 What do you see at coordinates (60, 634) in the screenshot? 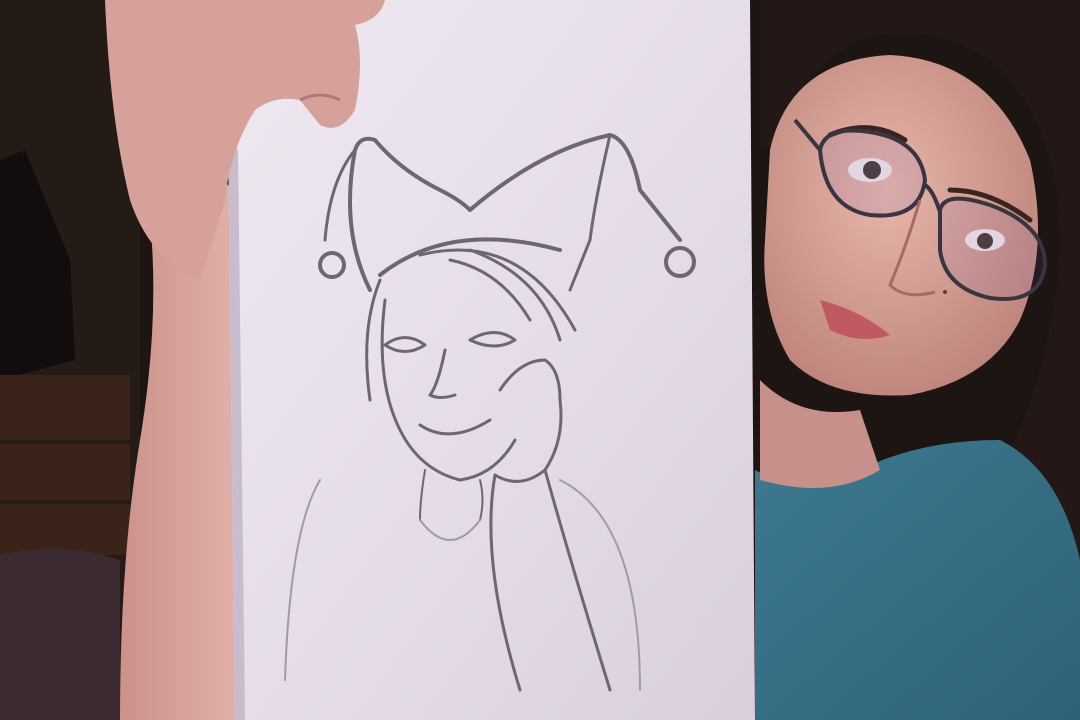
I see `bed-cushion` at bounding box center [60, 634].